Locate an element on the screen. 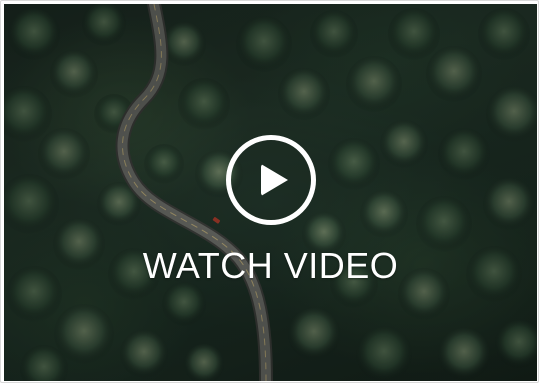  play-button is located at coordinates (271, 180).